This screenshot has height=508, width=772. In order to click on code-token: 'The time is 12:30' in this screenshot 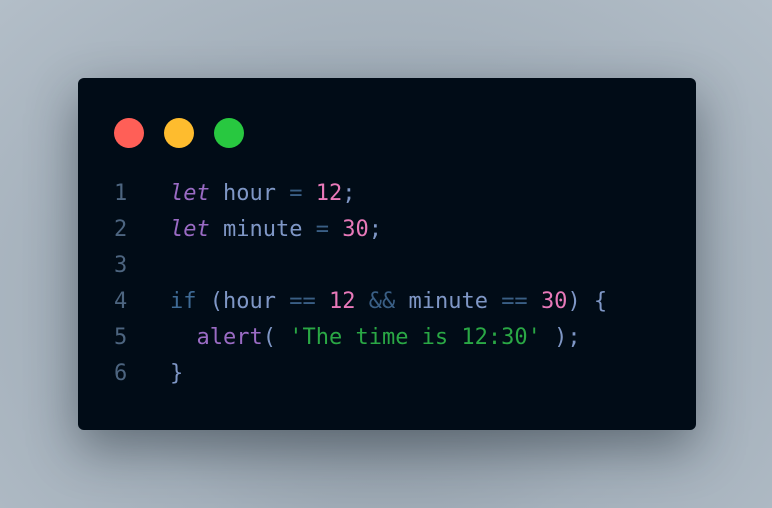, I will do `click(415, 337)`.